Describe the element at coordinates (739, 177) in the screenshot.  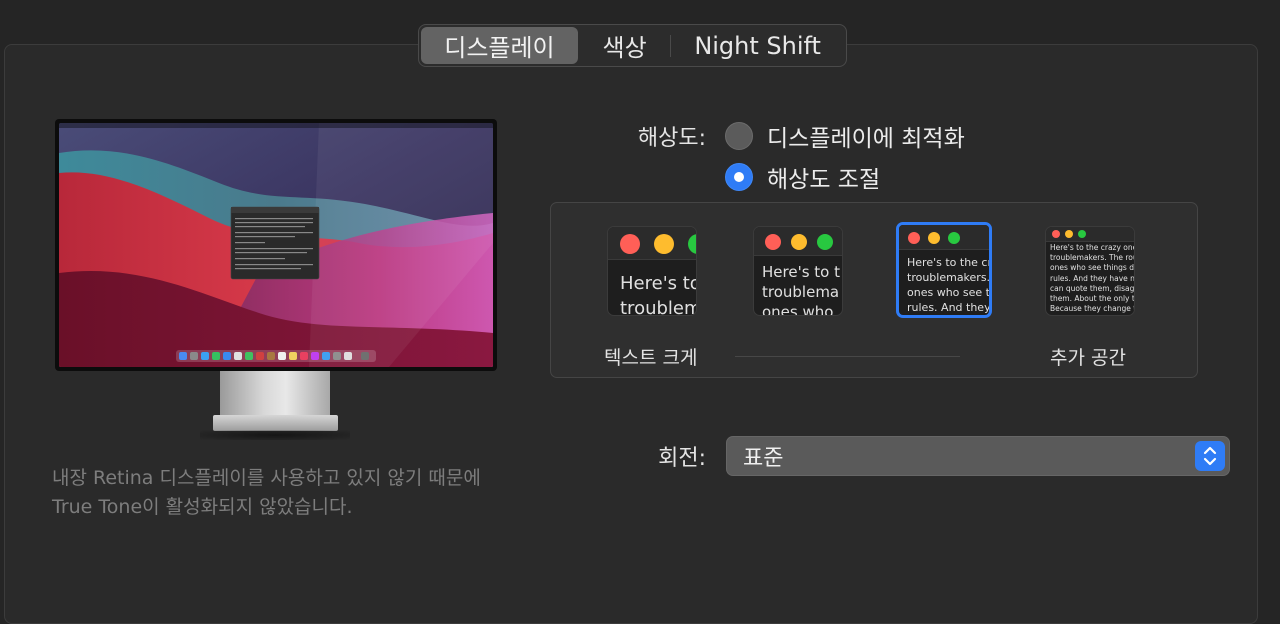
I see `radio-button-selected` at that location.